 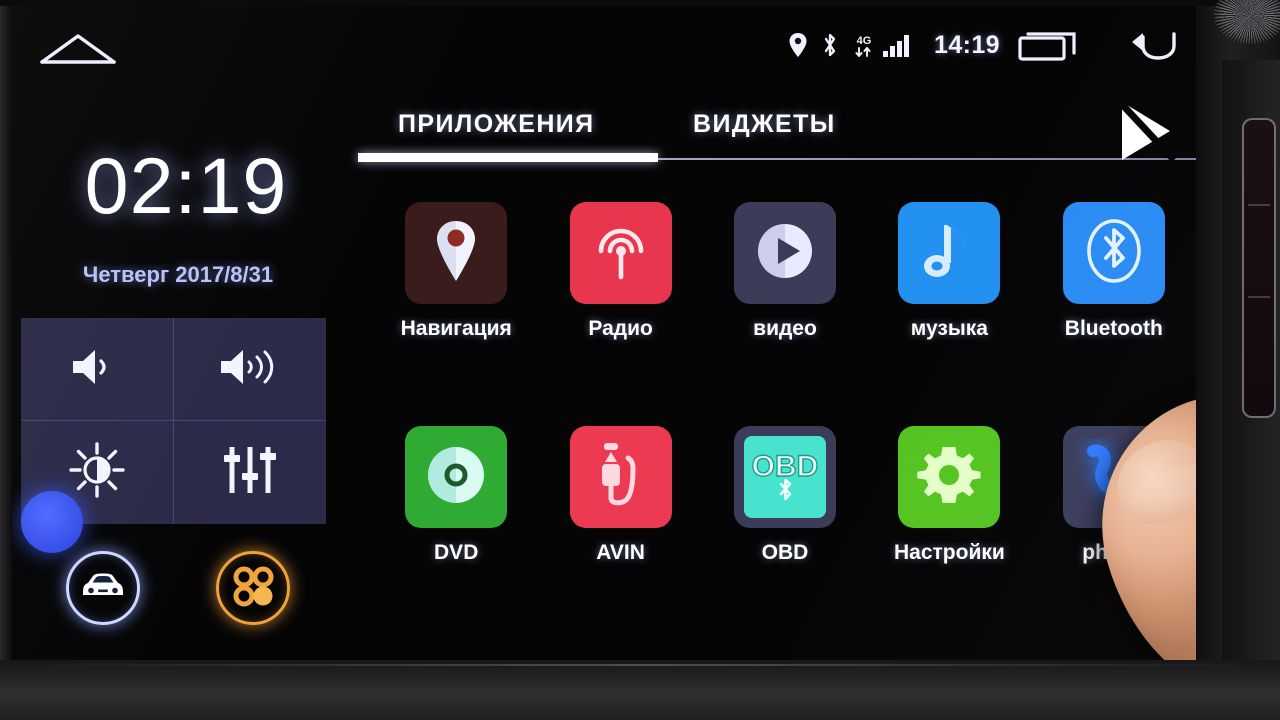 What do you see at coordinates (52, 522) in the screenshot?
I see `brightness-slider-handle` at bounding box center [52, 522].